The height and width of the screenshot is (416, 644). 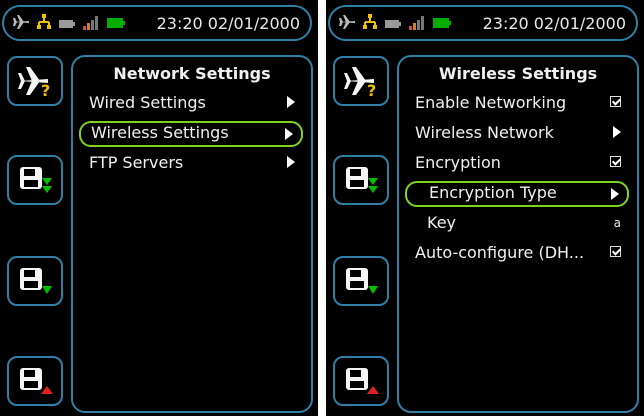 I want to click on menu-item-label: Wired Settings, so click(x=147, y=102).